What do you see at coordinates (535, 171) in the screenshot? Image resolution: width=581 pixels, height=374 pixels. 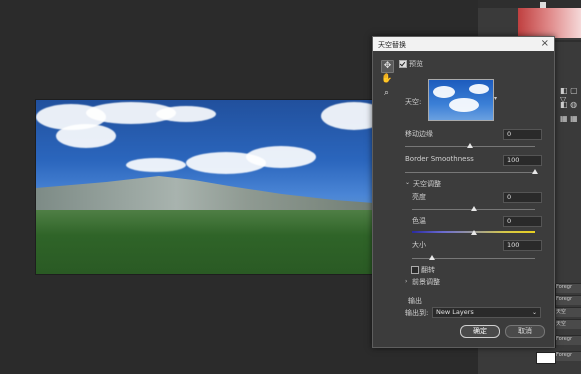 I see `fade-edge-slider-thumb` at bounding box center [535, 171].